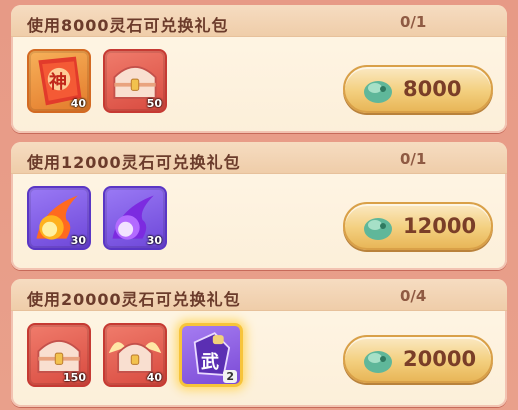 Image resolution: width=518 pixels, height=410 pixels. I want to click on item-quantity: 50, so click(154, 103).